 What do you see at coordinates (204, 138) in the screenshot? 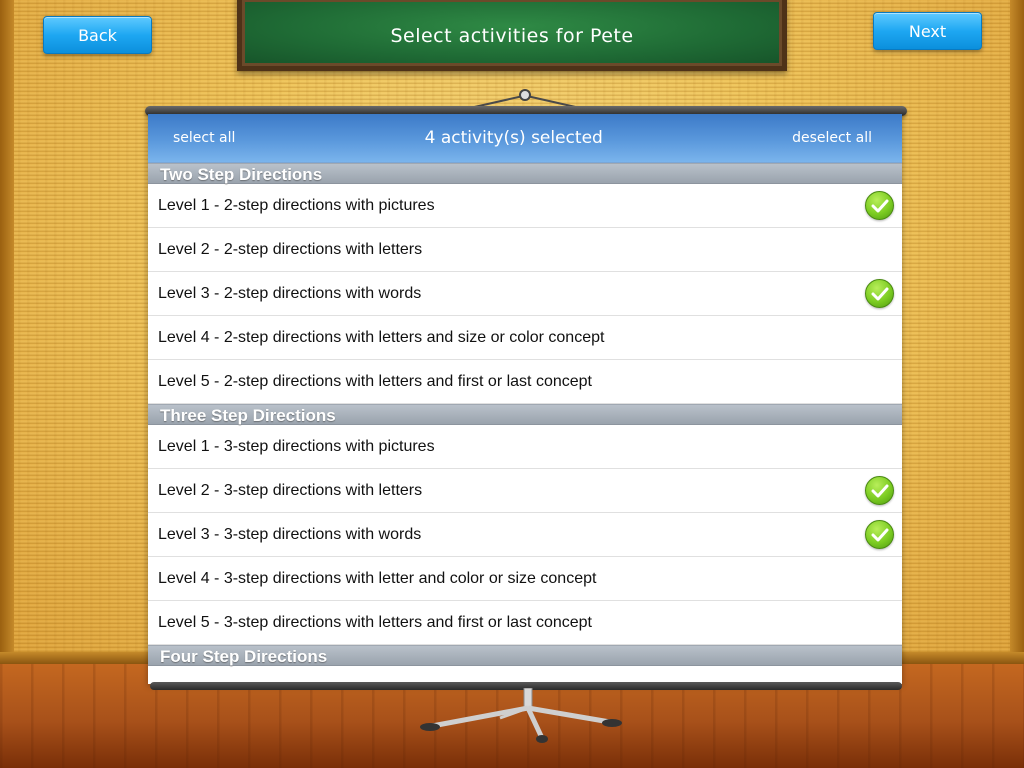
I see `select-all-button: select all` at bounding box center [204, 138].